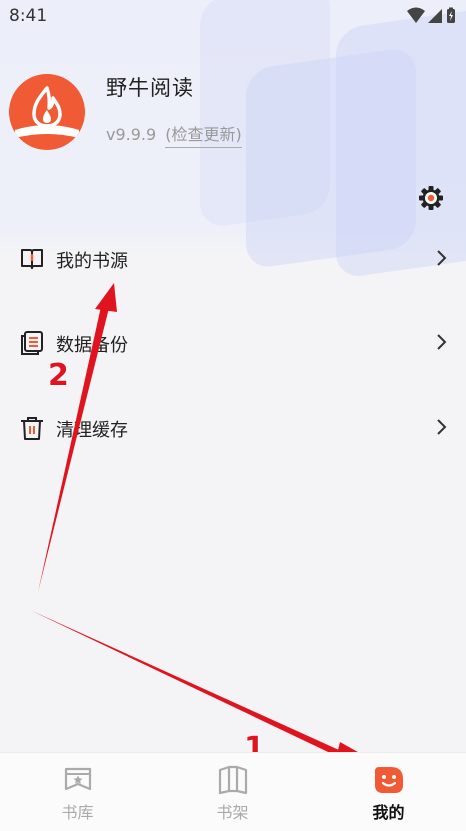 The width and height of the screenshot is (466, 831). What do you see at coordinates (233, 342) in the screenshot?
I see `menu-item-data-backup: 数据备份` at bounding box center [233, 342].